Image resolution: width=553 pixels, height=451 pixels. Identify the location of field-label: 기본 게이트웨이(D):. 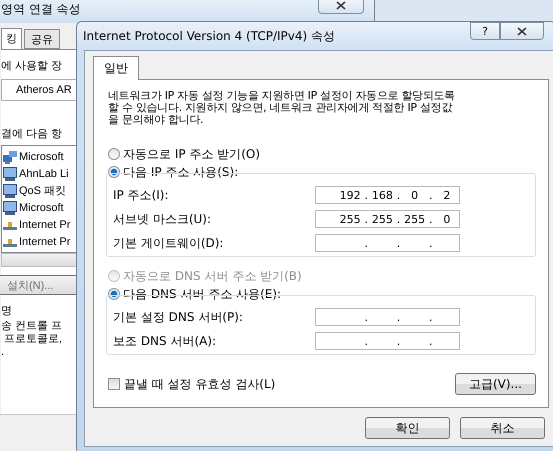
(168, 243).